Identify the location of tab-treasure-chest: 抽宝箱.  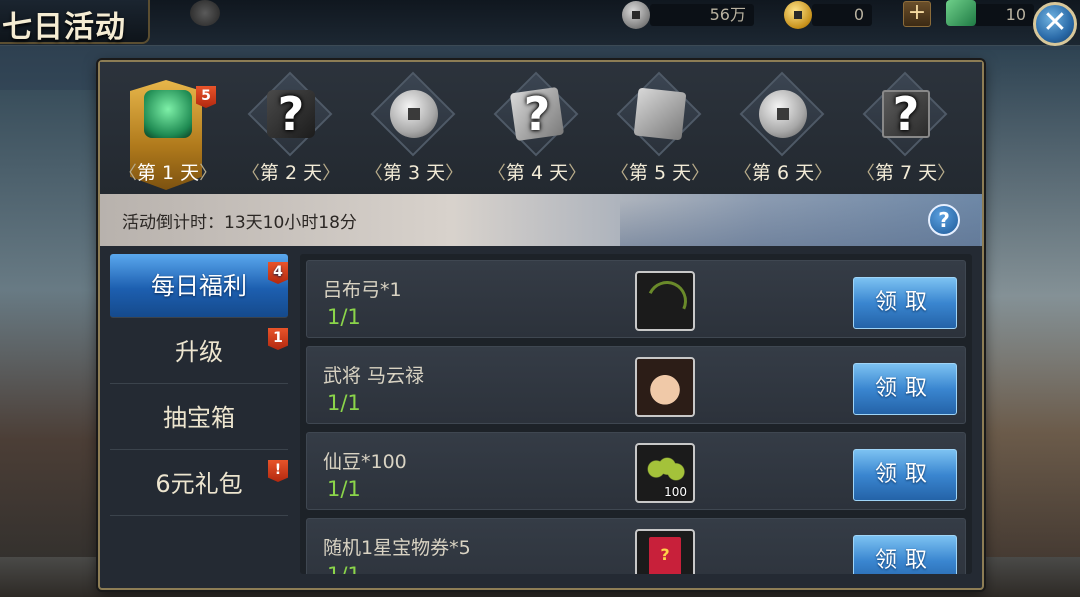
(199, 418).